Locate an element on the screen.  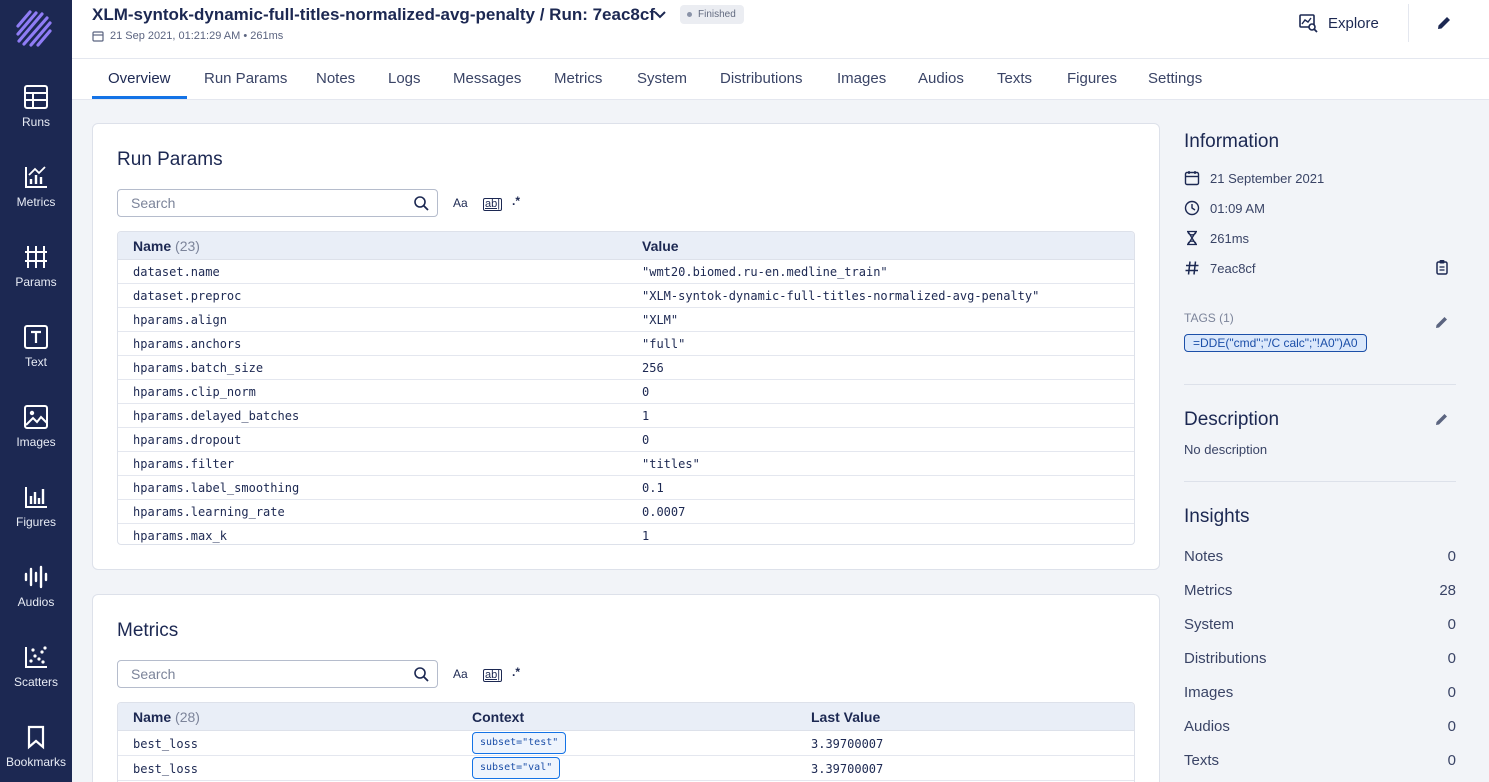
run-params-search is located at coordinates (277, 203).